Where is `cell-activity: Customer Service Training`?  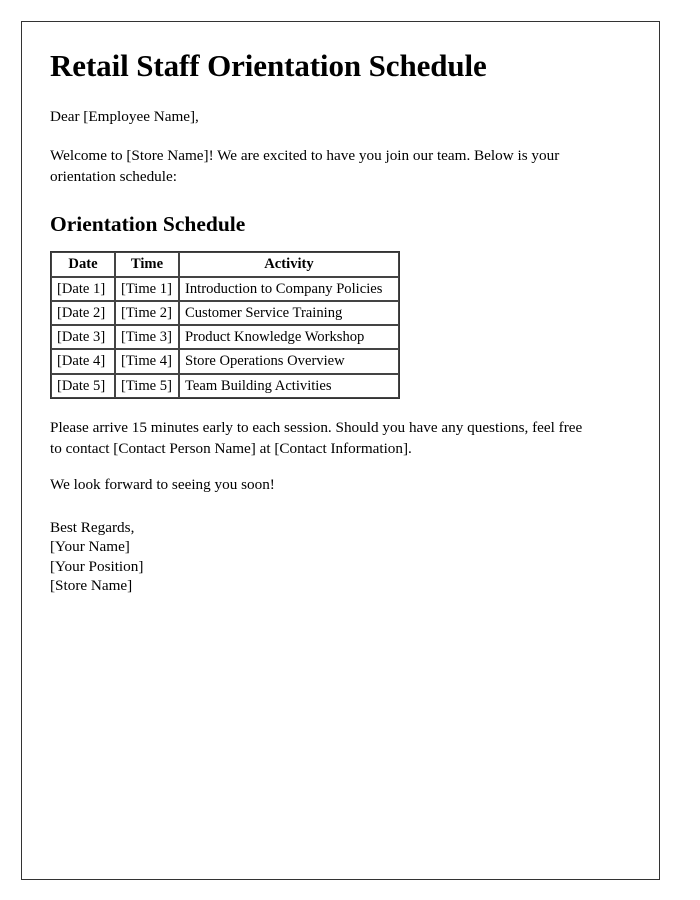 cell-activity: Customer Service Training is located at coordinates (289, 313).